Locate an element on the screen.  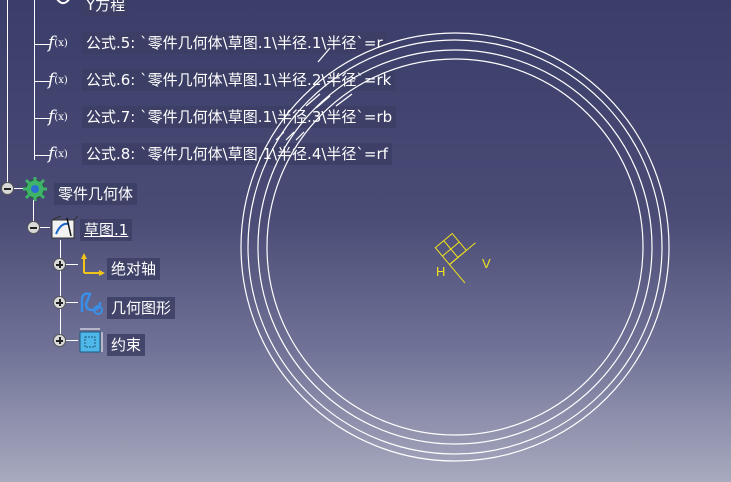
axis-label-h: H is located at coordinates (440, 271).